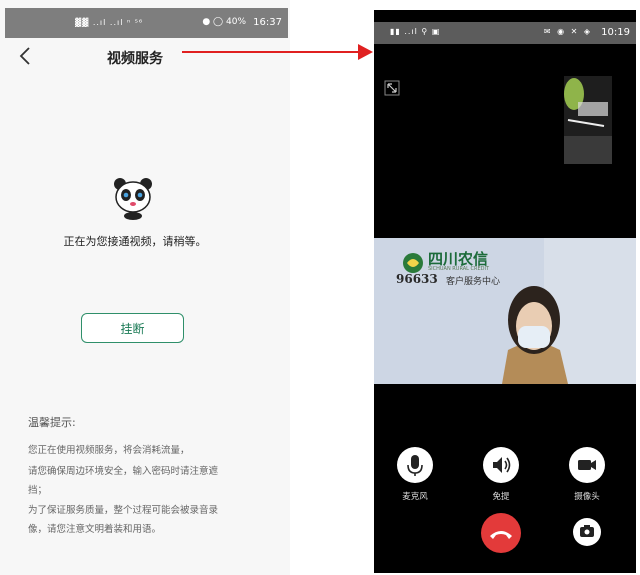  I want to click on status-time: 16:37, so click(267, 22).